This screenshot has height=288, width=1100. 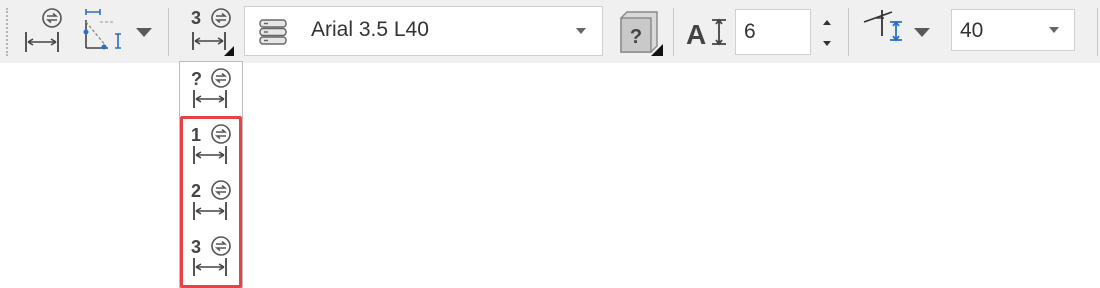 What do you see at coordinates (370, 29) in the screenshot?
I see `font-style-value: Arial 3.5 L40` at bounding box center [370, 29].